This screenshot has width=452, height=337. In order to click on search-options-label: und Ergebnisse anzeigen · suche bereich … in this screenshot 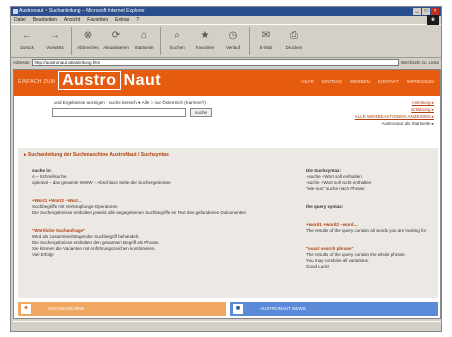, I will do `click(130, 102)`.